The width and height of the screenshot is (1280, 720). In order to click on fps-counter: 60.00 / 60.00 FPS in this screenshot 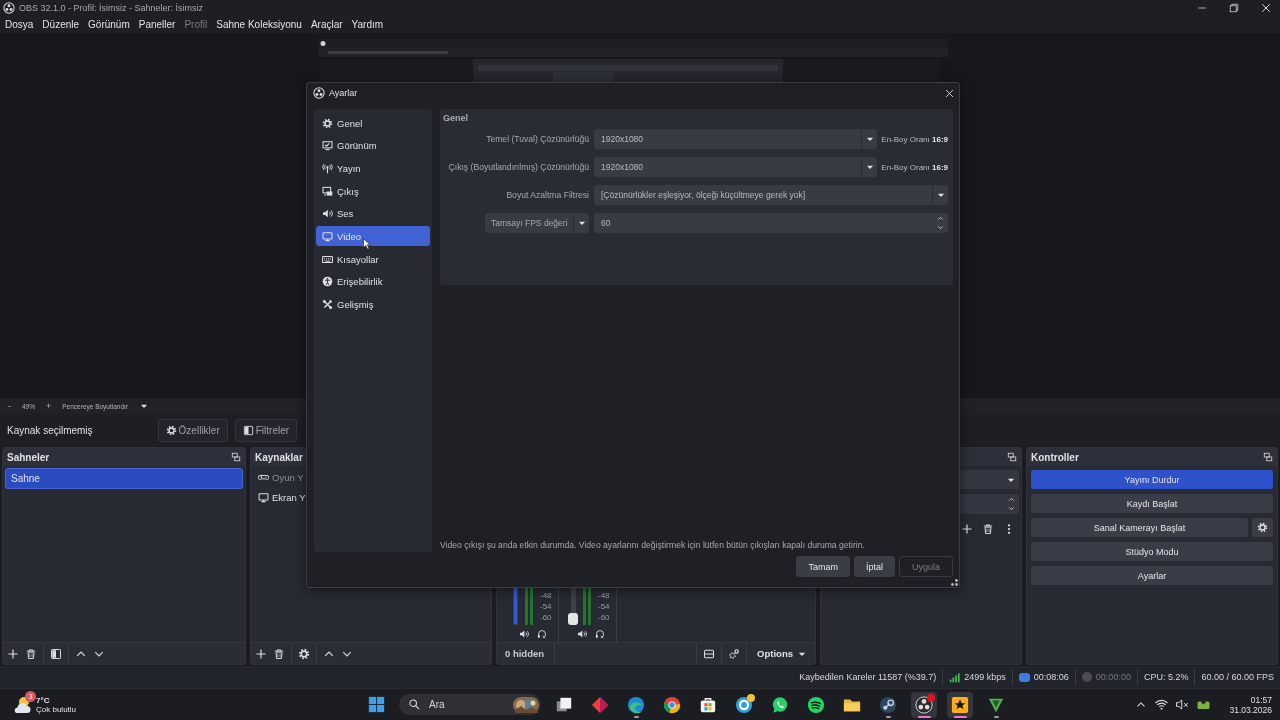, I will do `click(1237, 677)`.